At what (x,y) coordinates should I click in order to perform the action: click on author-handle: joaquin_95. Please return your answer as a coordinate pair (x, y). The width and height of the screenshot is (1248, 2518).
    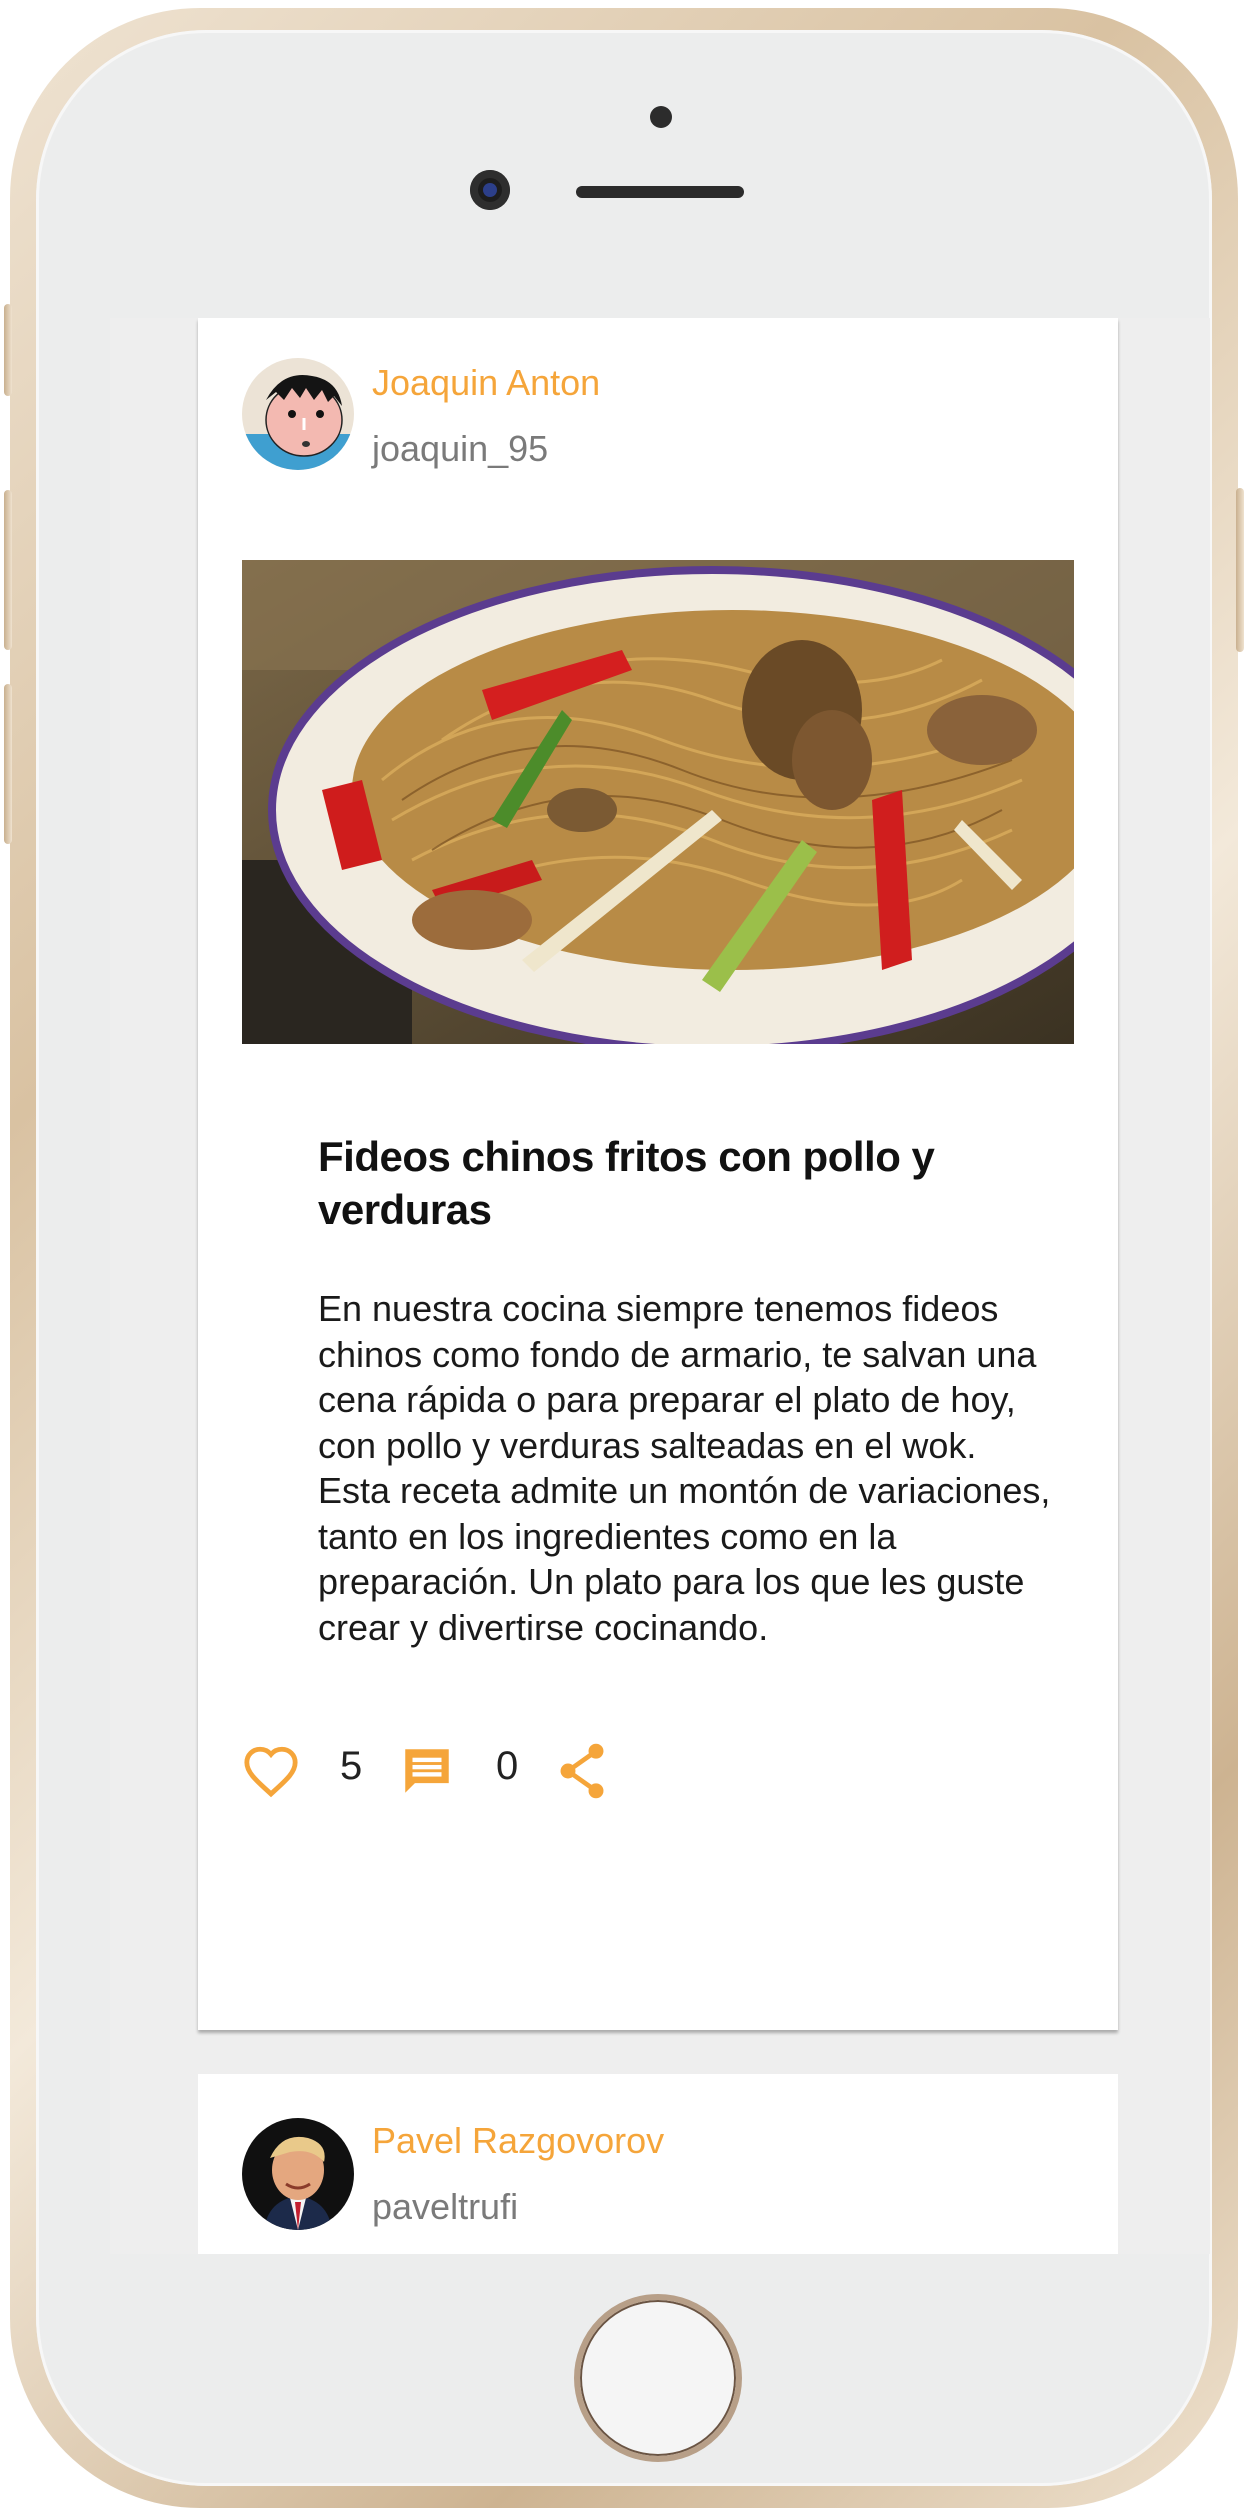
    Looking at the image, I should click on (460, 448).